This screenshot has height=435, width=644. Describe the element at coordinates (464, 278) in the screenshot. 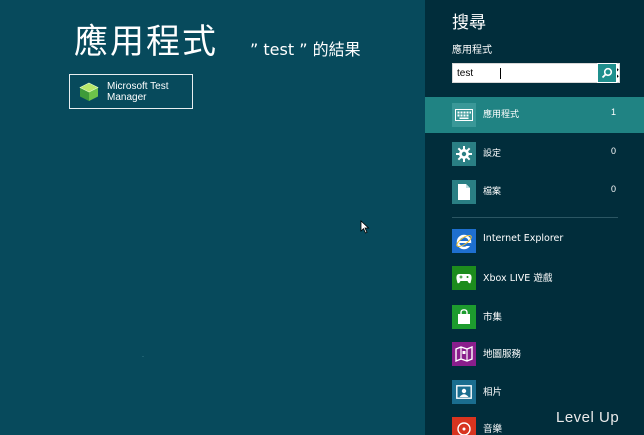

I see `game-controller-icon` at that location.